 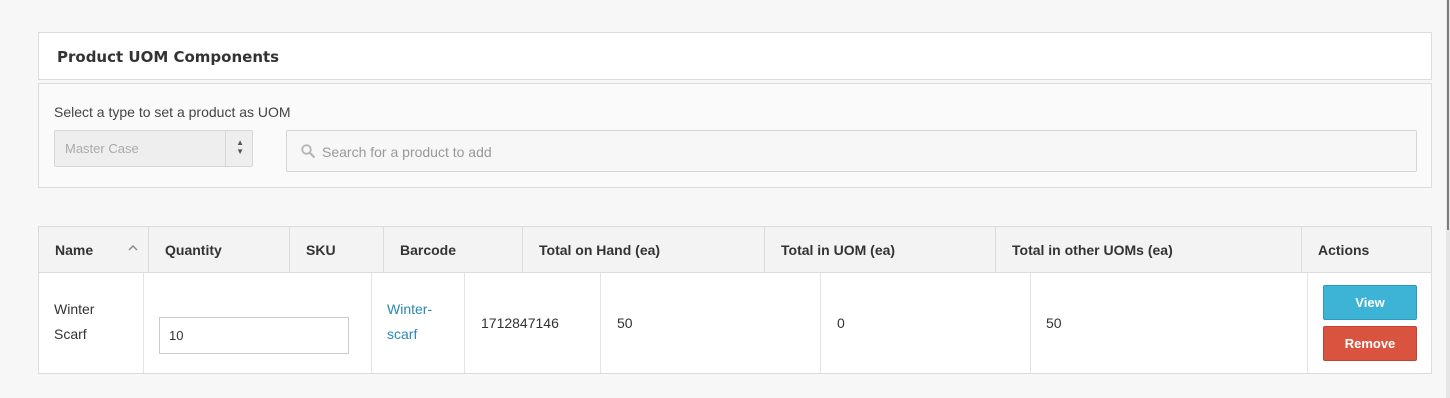 What do you see at coordinates (168, 57) in the screenshot?
I see `panel-title: Product UOM Components` at bounding box center [168, 57].